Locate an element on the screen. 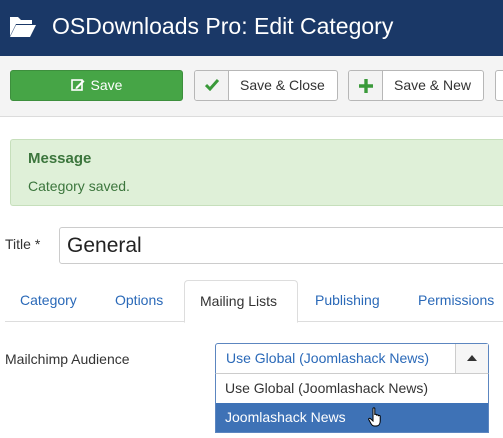 The height and width of the screenshot is (438, 503). title-label: Title * is located at coordinates (23, 244).